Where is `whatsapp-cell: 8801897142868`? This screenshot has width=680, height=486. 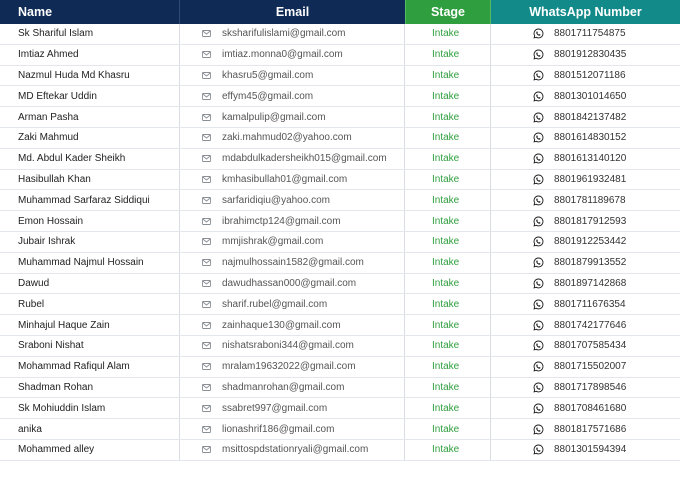 whatsapp-cell: 8801897142868 is located at coordinates (585, 284).